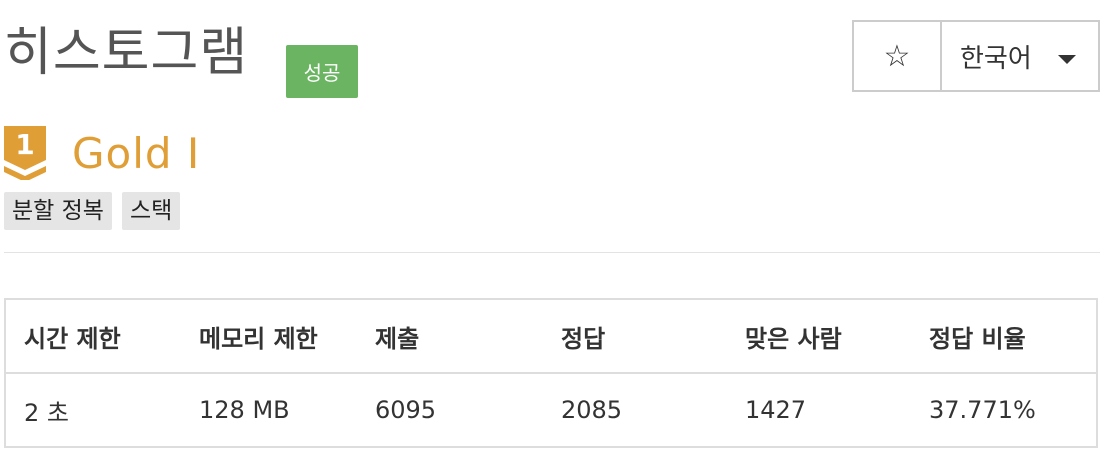 This screenshot has width=1114, height=470. I want to click on header-time-limit: 시간 제한, so click(93, 336).